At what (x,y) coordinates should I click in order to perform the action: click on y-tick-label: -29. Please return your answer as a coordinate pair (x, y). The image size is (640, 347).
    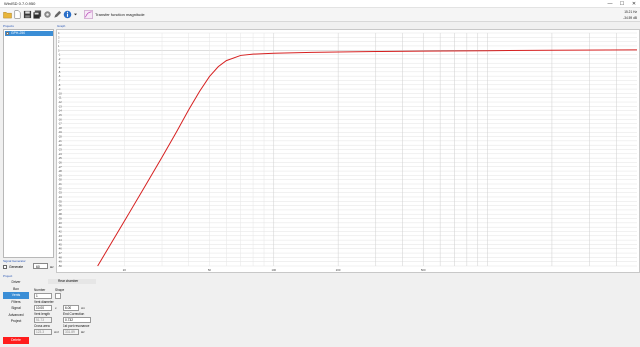
    Looking at the image, I should click on (60, 175).